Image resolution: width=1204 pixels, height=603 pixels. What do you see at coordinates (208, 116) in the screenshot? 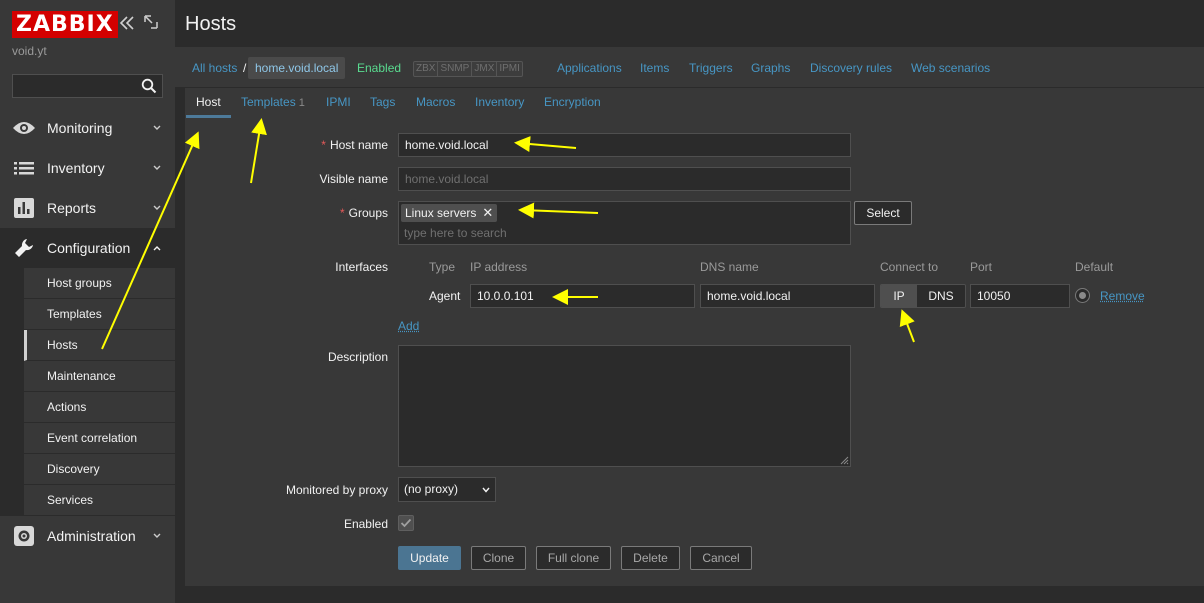
I see `active-tab-indicator` at bounding box center [208, 116].